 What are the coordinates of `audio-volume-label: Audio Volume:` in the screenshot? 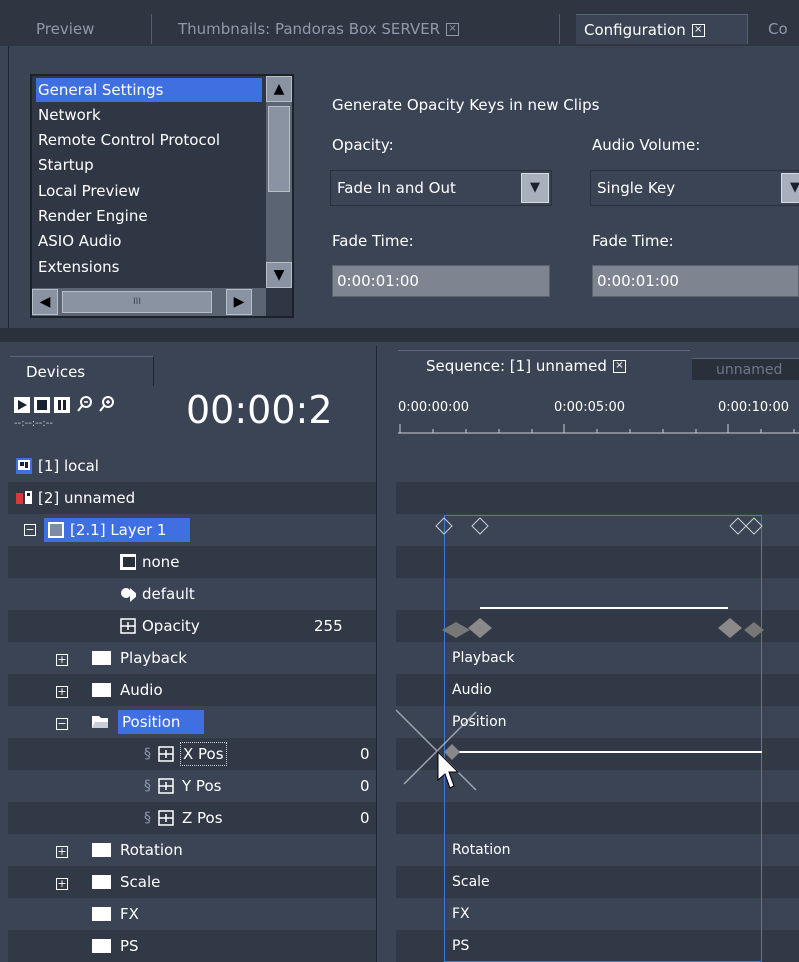 It's located at (646, 145).